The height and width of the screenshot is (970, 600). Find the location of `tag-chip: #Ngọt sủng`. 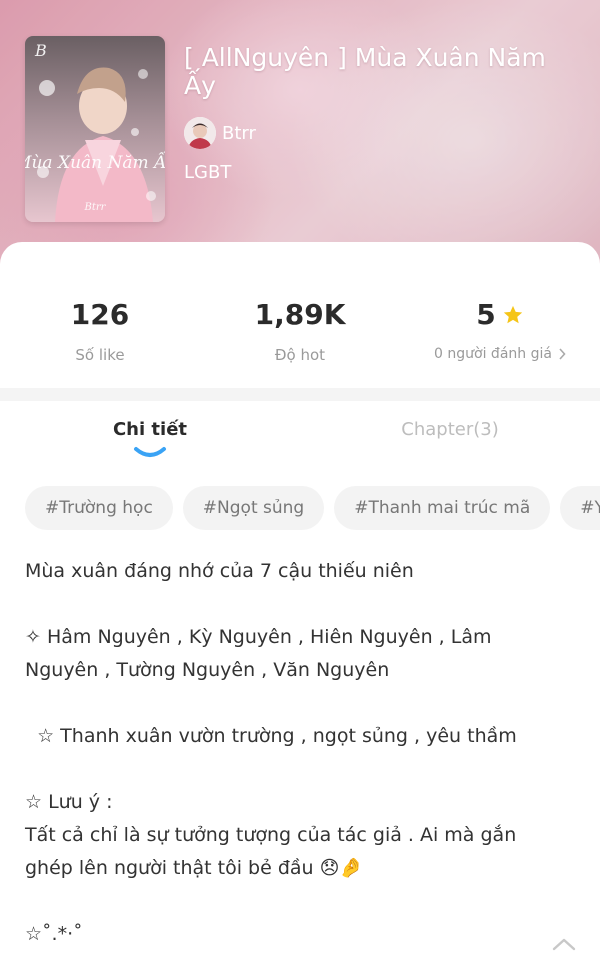

tag-chip: #Ngọt sủng is located at coordinates (253, 508).